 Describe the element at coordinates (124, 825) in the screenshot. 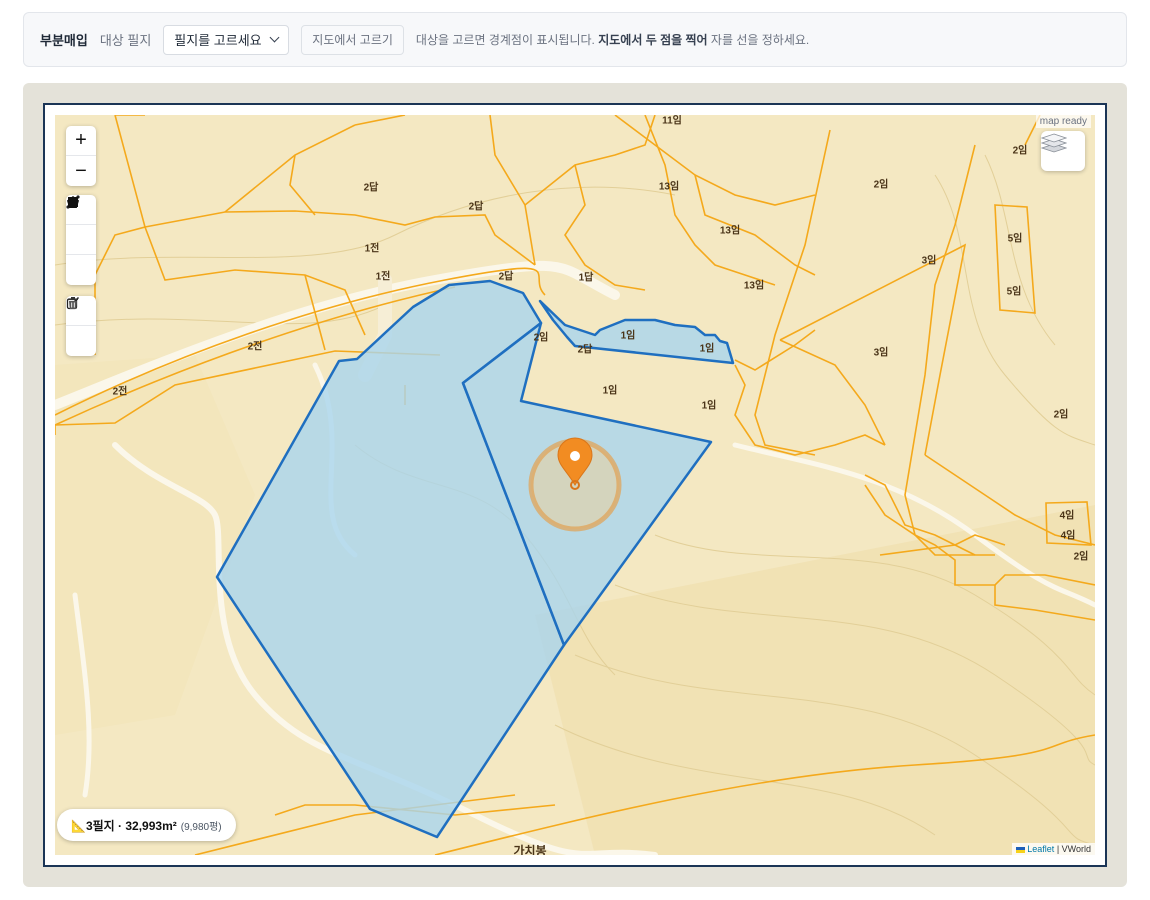

I see `area-summary: 📐3필지 · 32,993m²` at that location.